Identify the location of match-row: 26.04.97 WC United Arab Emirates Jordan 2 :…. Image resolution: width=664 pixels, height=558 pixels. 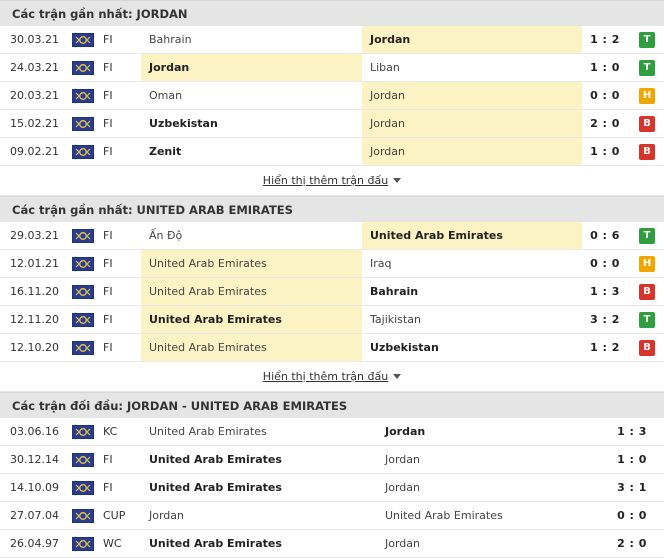
(332, 544).